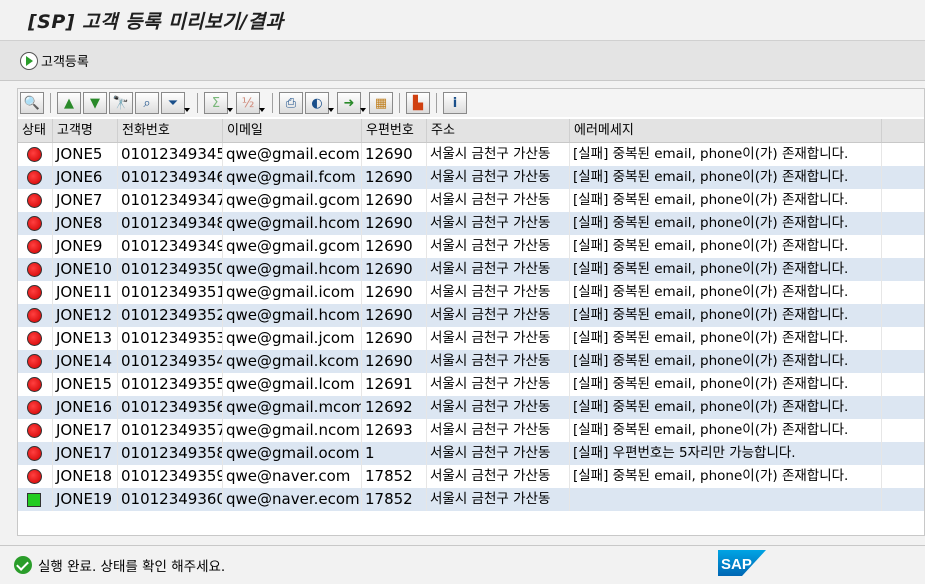 The height and width of the screenshot is (584, 925). I want to click on cell-phone: 01012349357, so click(170, 430).